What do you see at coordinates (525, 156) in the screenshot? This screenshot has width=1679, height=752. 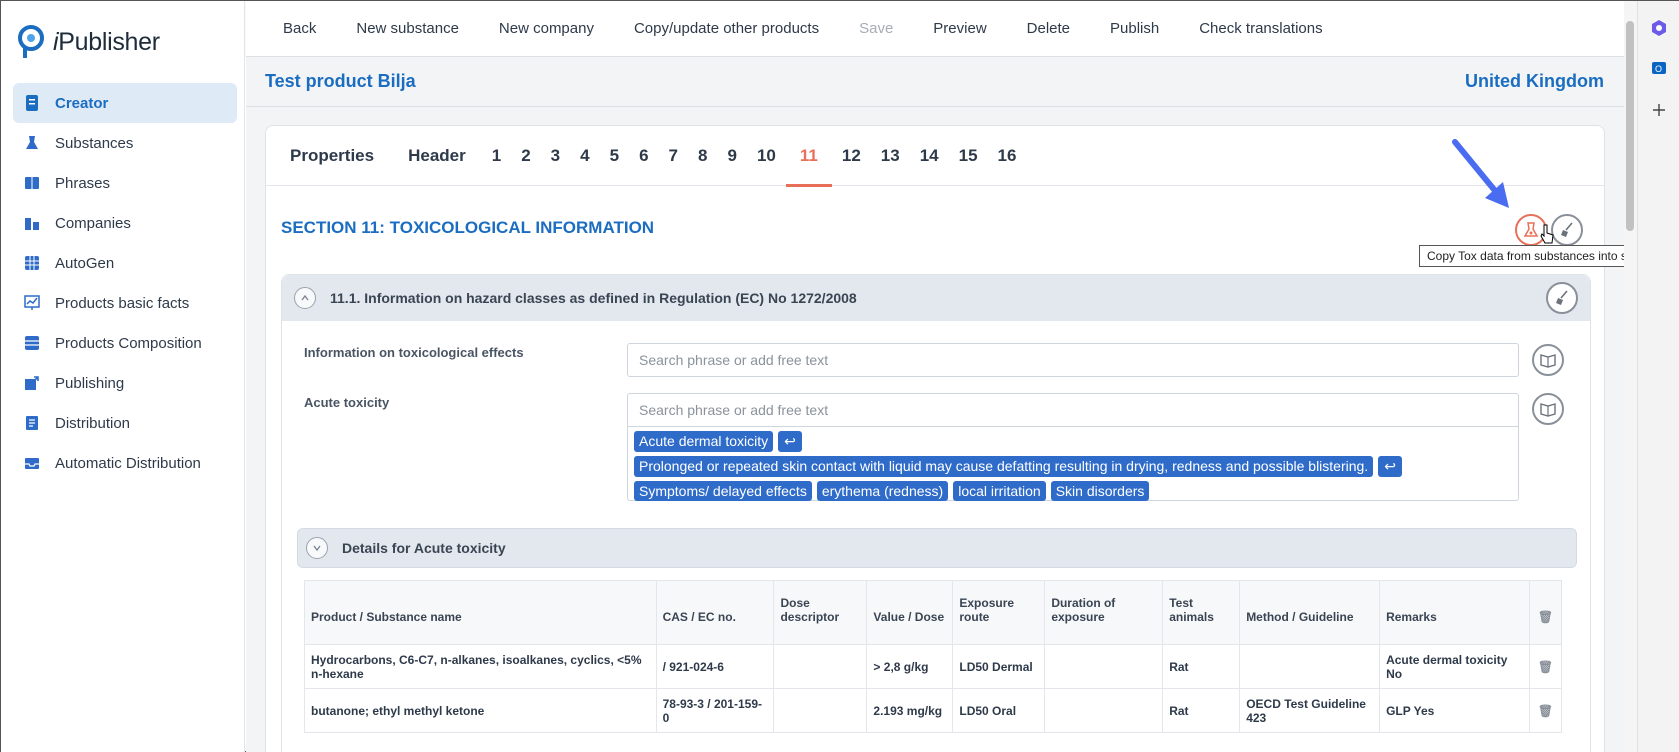 I see `tab-2: 2` at bounding box center [525, 156].